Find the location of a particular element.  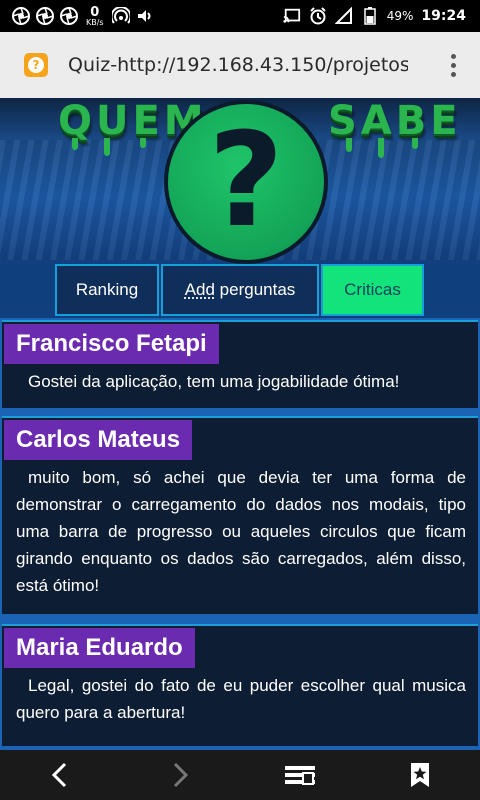

tab-criticas-label: Criticas is located at coordinates (372, 289).